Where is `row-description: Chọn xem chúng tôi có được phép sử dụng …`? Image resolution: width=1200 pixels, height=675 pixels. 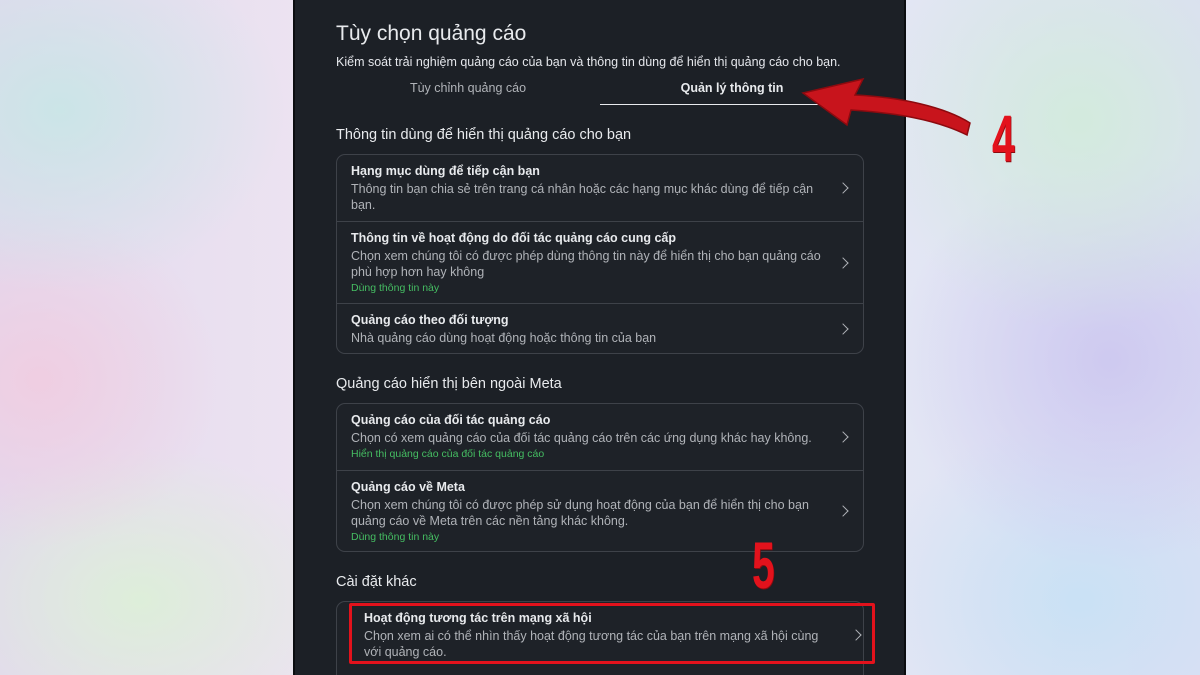
row-description: Chọn xem chúng tôi có được phép sử dụng … is located at coordinates (580, 513).